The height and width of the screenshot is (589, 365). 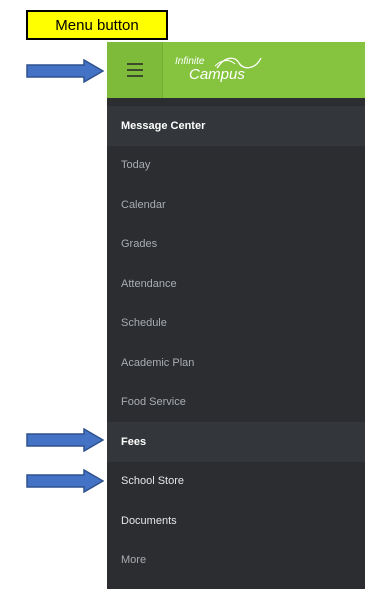 What do you see at coordinates (236, 403) in the screenshot?
I see `nav-item-food-service: Food Service` at bounding box center [236, 403].